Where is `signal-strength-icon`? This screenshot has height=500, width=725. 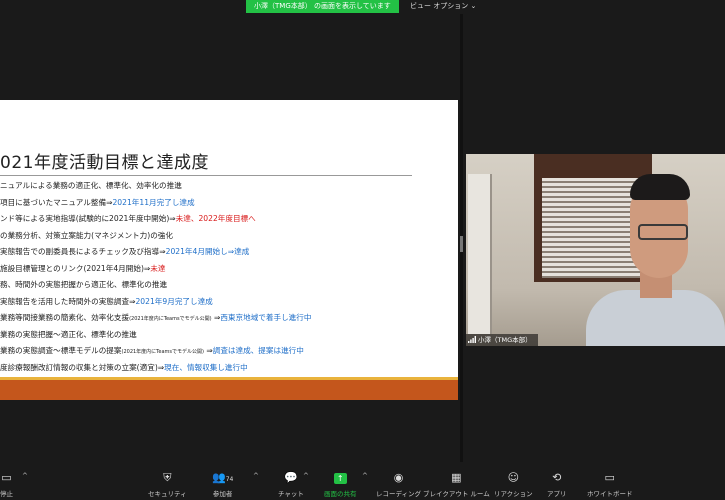
signal-strength-icon is located at coordinates (472, 339).